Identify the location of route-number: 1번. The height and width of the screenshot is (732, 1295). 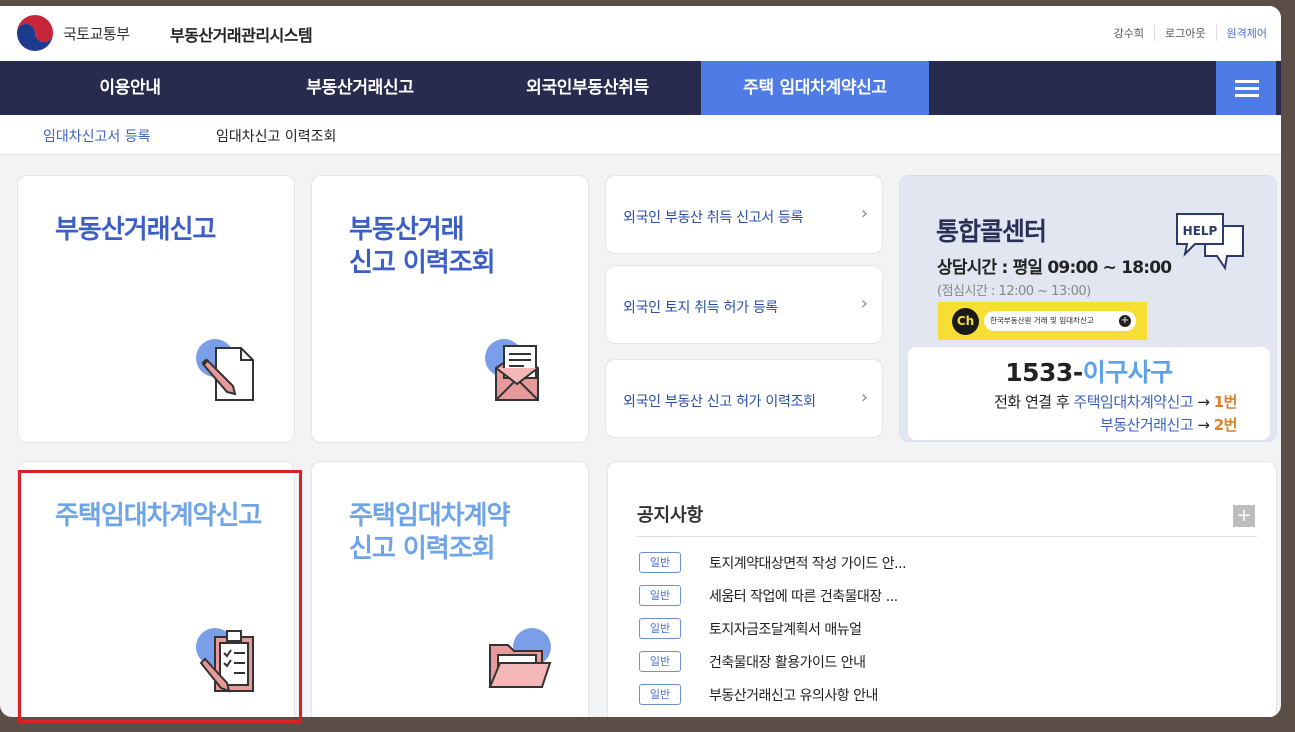
(1225, 402).